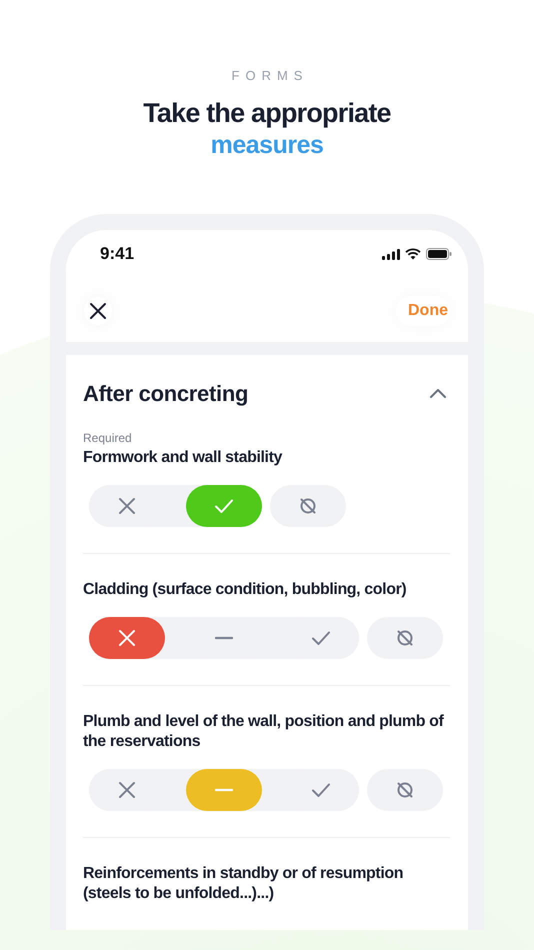  I want to click on status-time: 9:41, so click(117, 254).